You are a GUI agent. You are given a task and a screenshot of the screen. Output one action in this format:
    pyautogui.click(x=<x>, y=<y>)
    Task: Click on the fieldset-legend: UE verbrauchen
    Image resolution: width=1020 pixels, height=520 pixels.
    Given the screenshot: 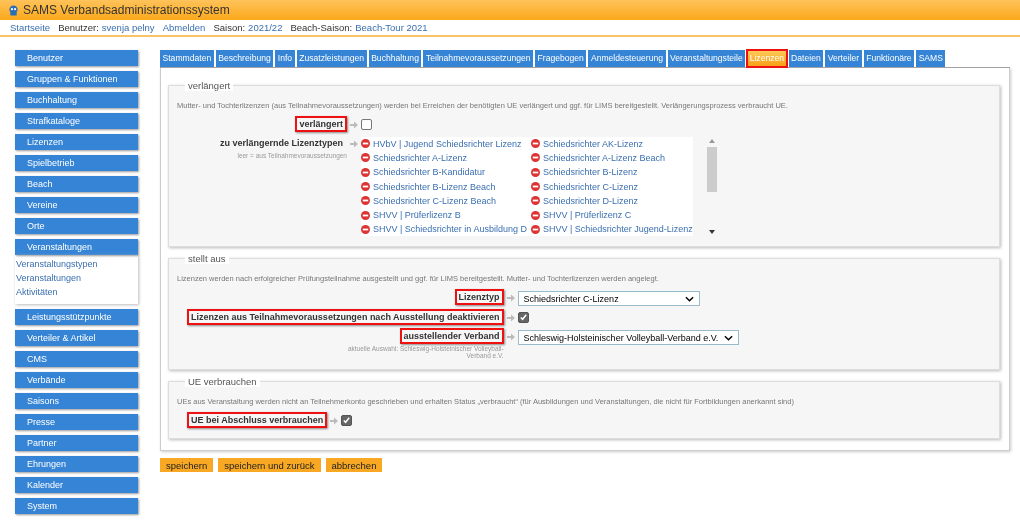 What is the action you would take?
    pyautogui.click(x=222, y=382)
    